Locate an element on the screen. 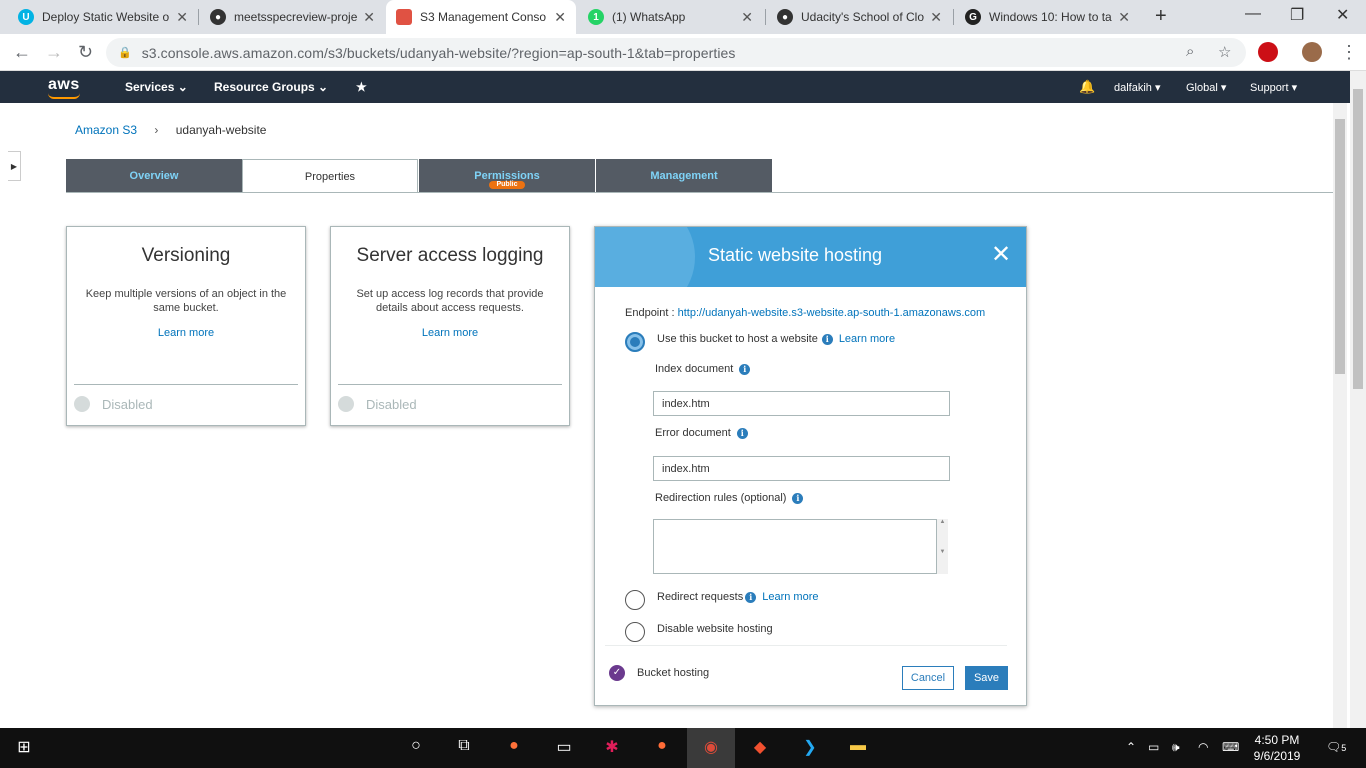 This screenshot has height=768, width=1366. resource-groups-menu: Resource Groups ⌄ is located at coordinates (271, 87).